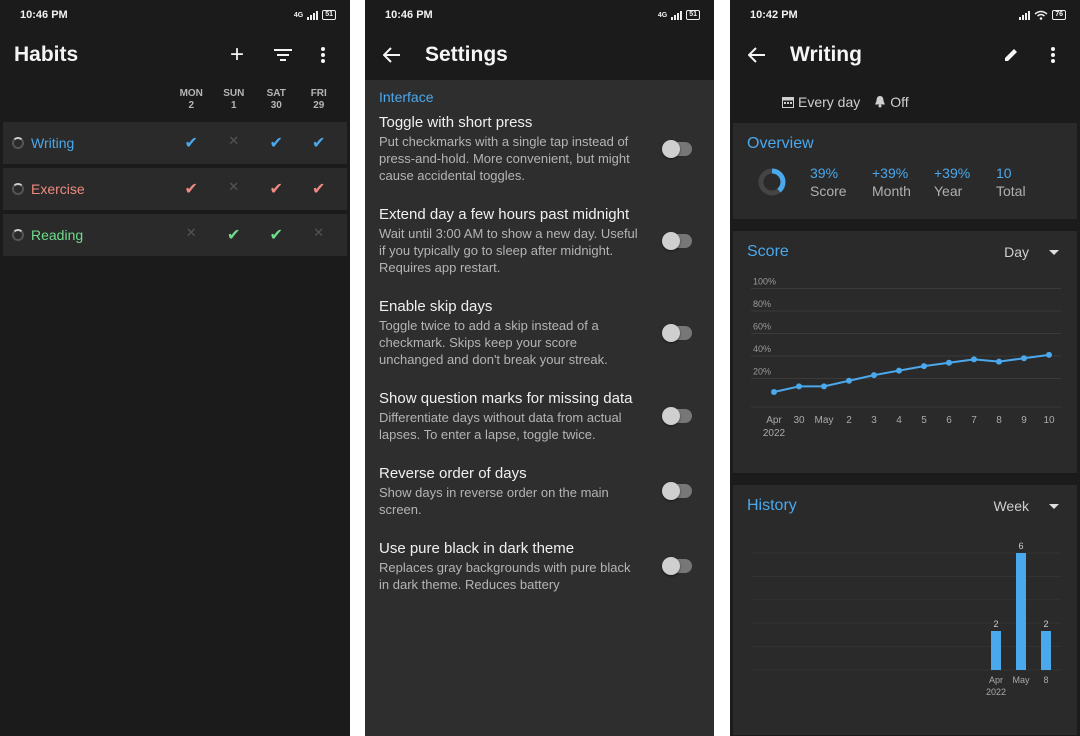 Image resolution: width=1080 pixels, height=736 pixels. I want to click on day-column-header: SAT 30, so click(276, 105).